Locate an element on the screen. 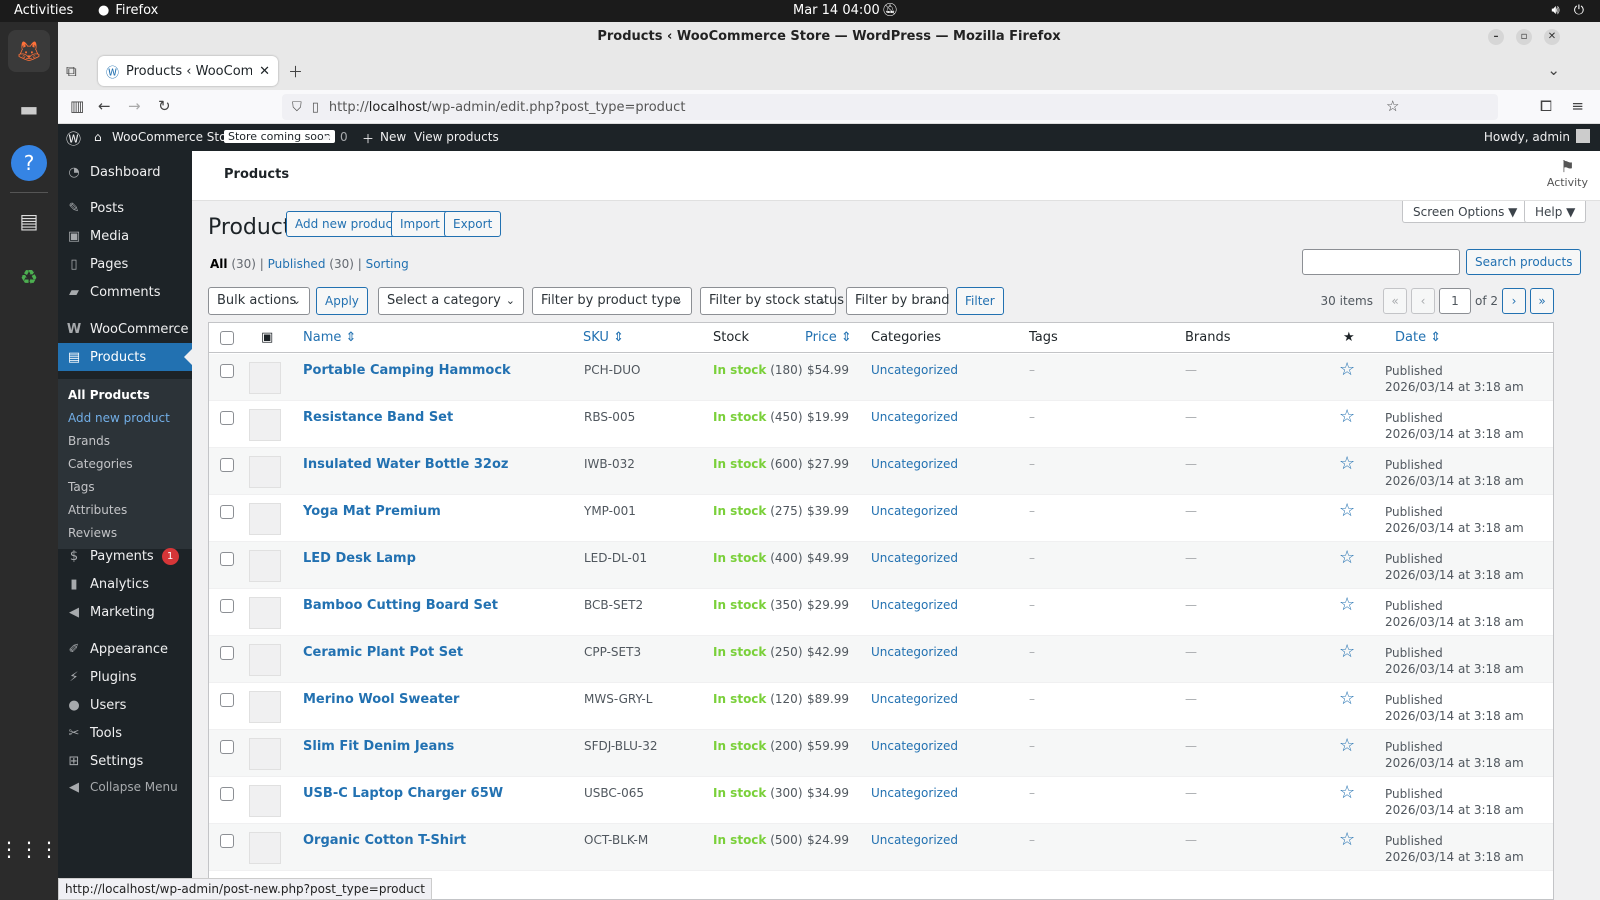  sidebar-item-tools: ✂︎ Tools is located at coordinates (125, 733).